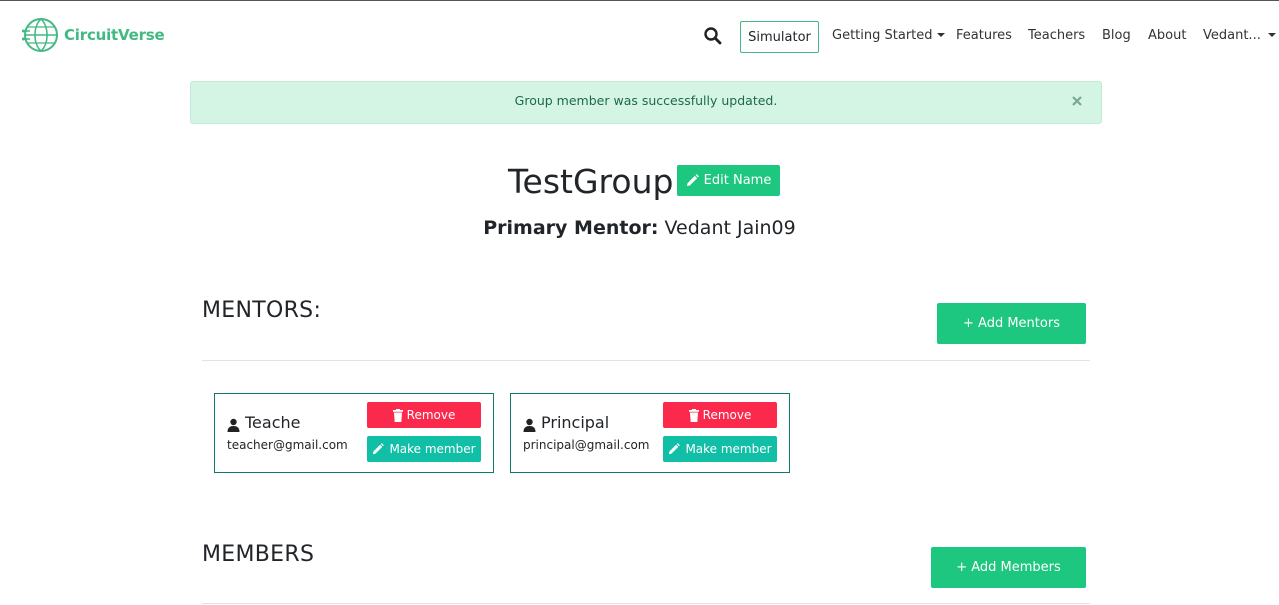 The width and height of the screenshot is (1279, 605). Describe the element at coordinates (1011, 323) in the screenshot. I see `add-mentors-button: + Add Mentors` at that location.